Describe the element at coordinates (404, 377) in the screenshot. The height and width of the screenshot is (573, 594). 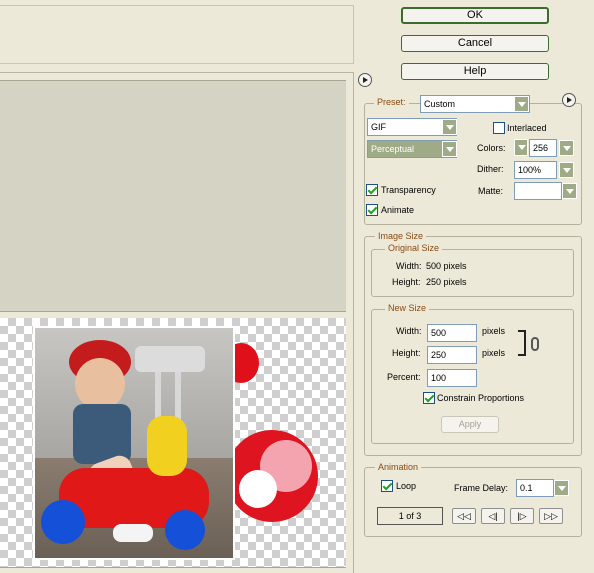
I see `percent-label: Percent:` at that location.